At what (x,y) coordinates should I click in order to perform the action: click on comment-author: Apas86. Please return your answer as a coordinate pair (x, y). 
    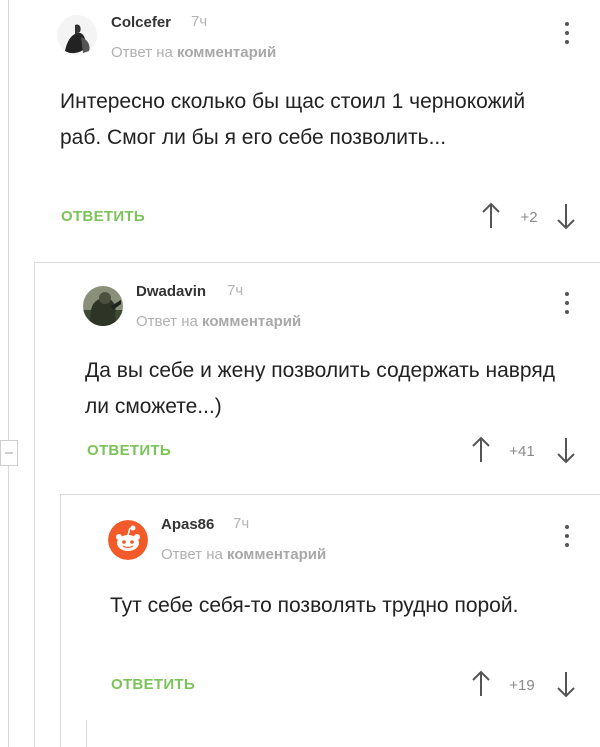
    Looking at the image, I should click on (187, 524).